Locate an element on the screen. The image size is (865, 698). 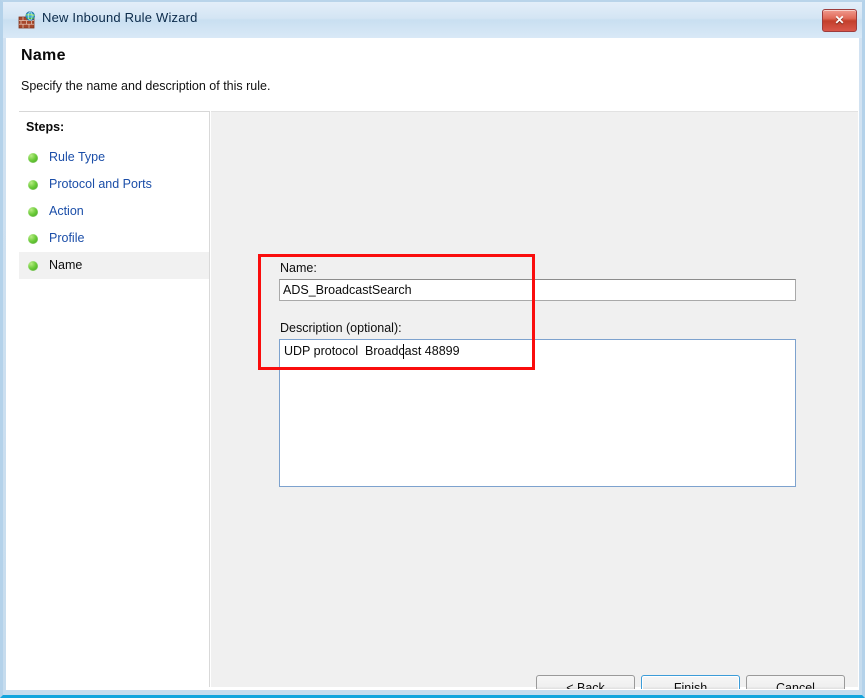
firewall-brick-globe-icon is located at coordinates (27, 20).